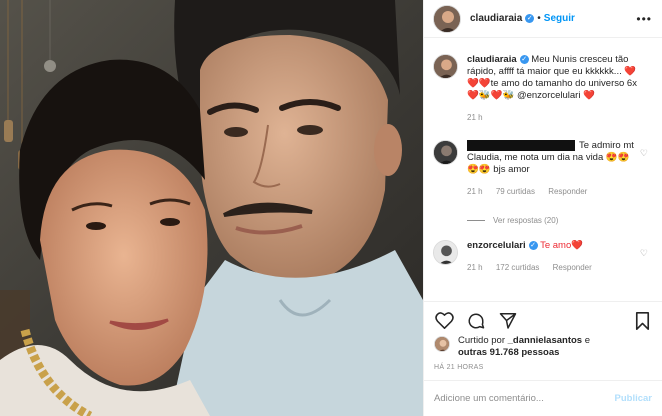  Describe the element at coordinates (515, 191) in the screenshot. I see `comment-likes: 79 curtidas` at that location.